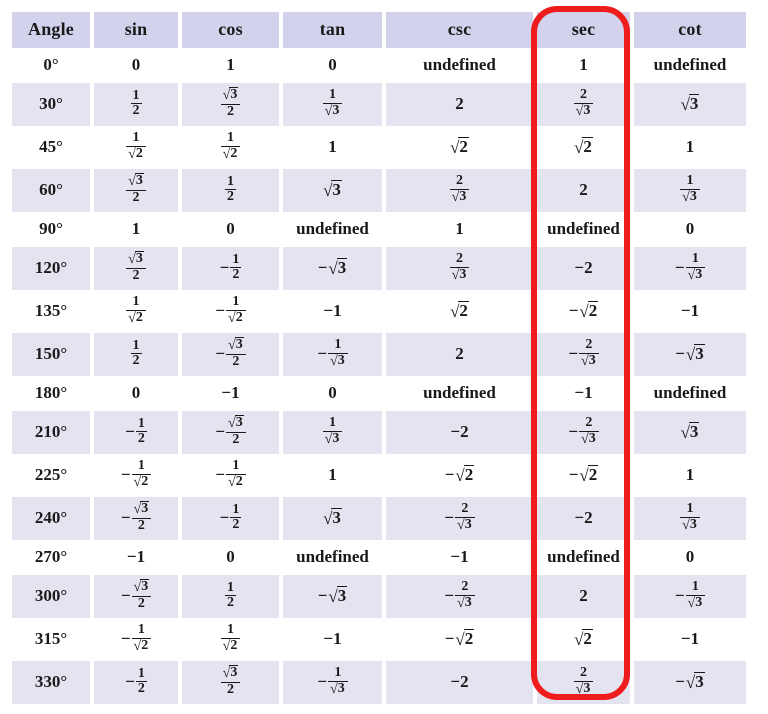 This screenshot has height=714, width=768. I want to click on cell-sin: −1, so click(136, 557).